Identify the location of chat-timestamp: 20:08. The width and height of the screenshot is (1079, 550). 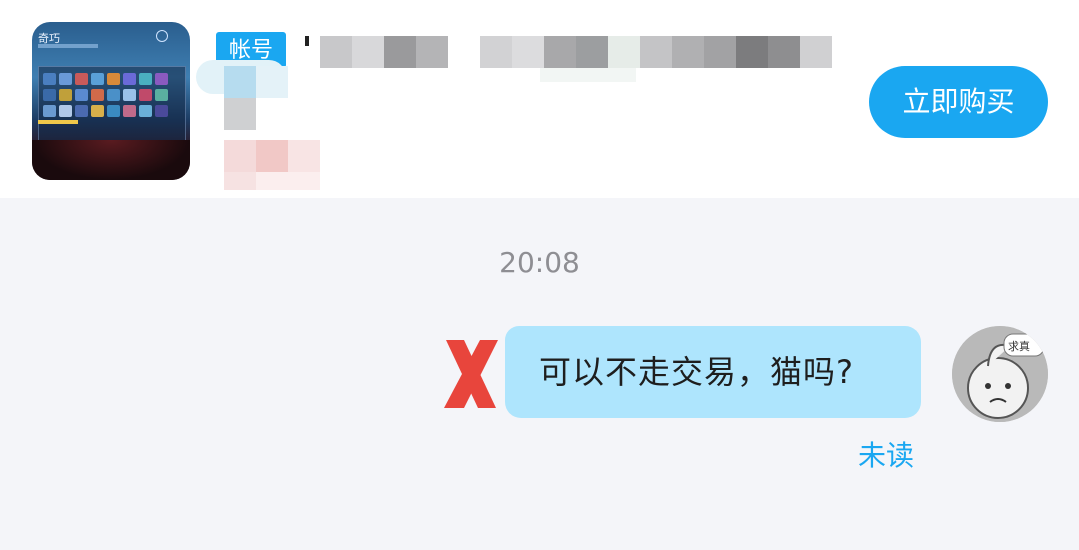
(539, 262).